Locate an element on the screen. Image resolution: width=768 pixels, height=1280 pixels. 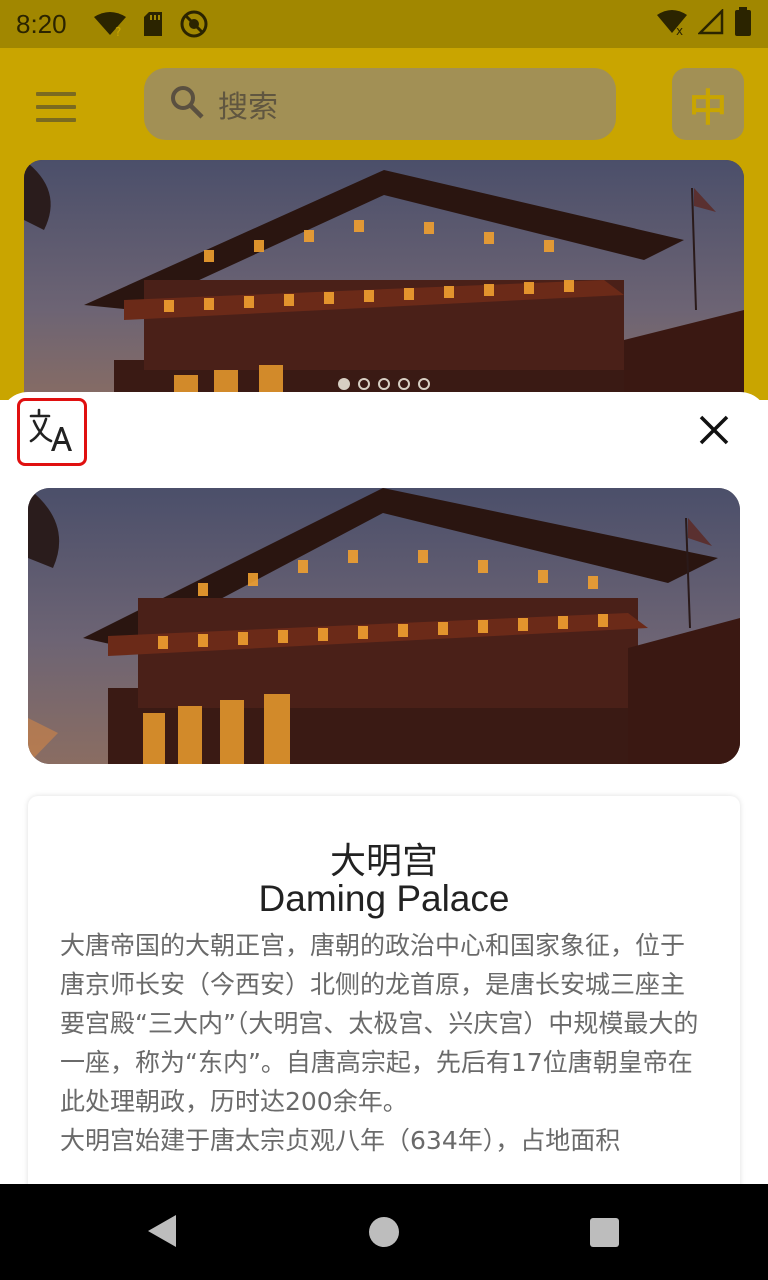
close-button is located at coordinates (714, 432).